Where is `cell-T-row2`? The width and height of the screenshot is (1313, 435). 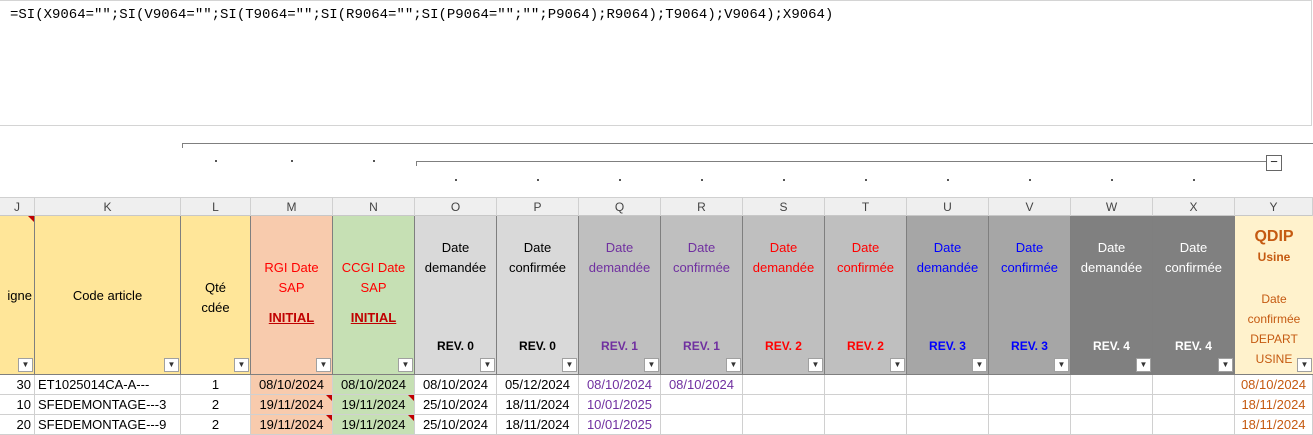
cell-T-row2 is located at coordinates (866, 405).